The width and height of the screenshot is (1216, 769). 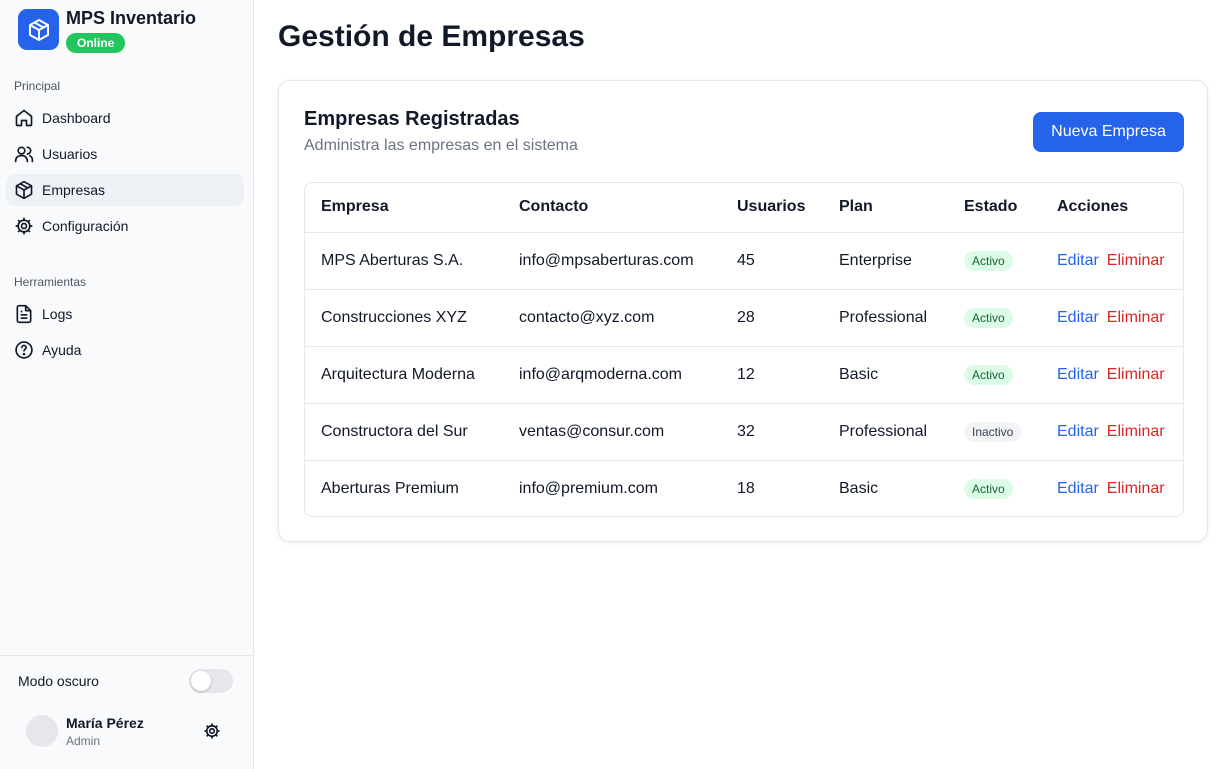 What do you see at coordinates (588, 488) in the screenshot?
I see `cell-contacto: info@premium.com` at bounding box center [588, 488].